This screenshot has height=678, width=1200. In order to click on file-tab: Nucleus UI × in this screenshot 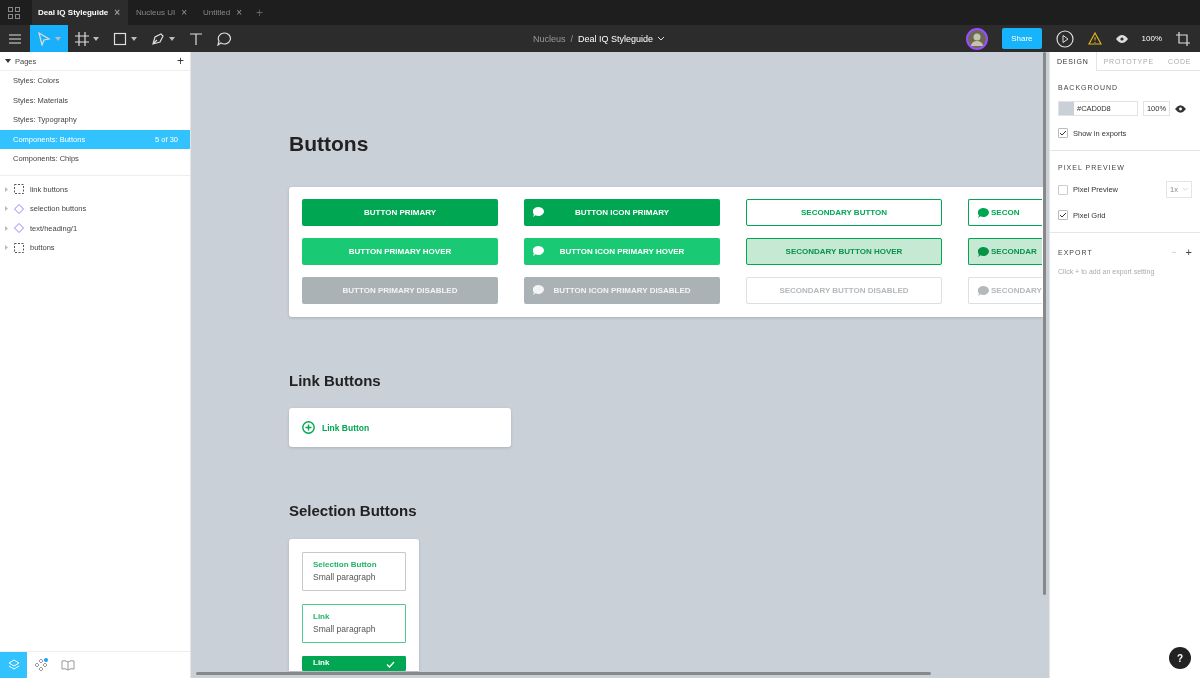, I will do `click(162, 12)`.